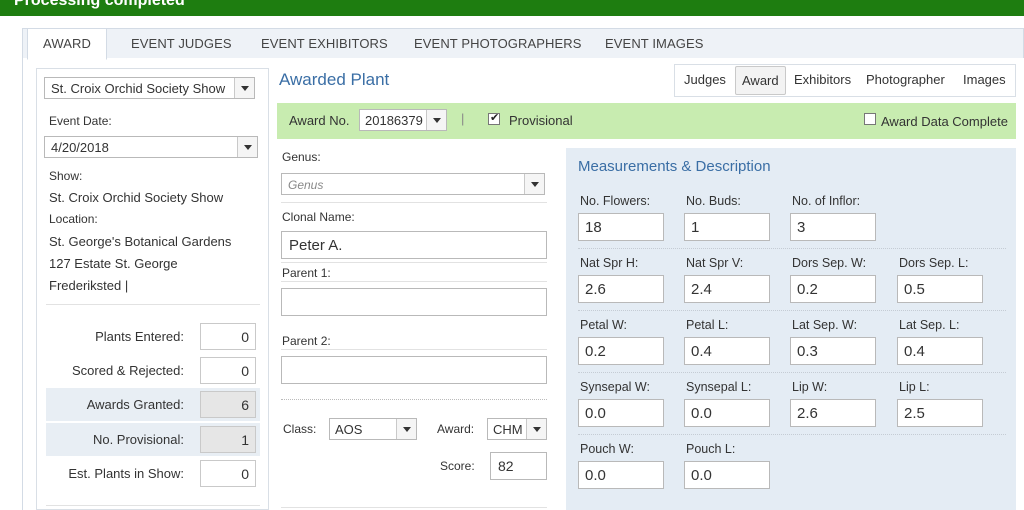 This screenshot has width=1024, height=510. I want to click on award-select: CHM, so click(517, 429).